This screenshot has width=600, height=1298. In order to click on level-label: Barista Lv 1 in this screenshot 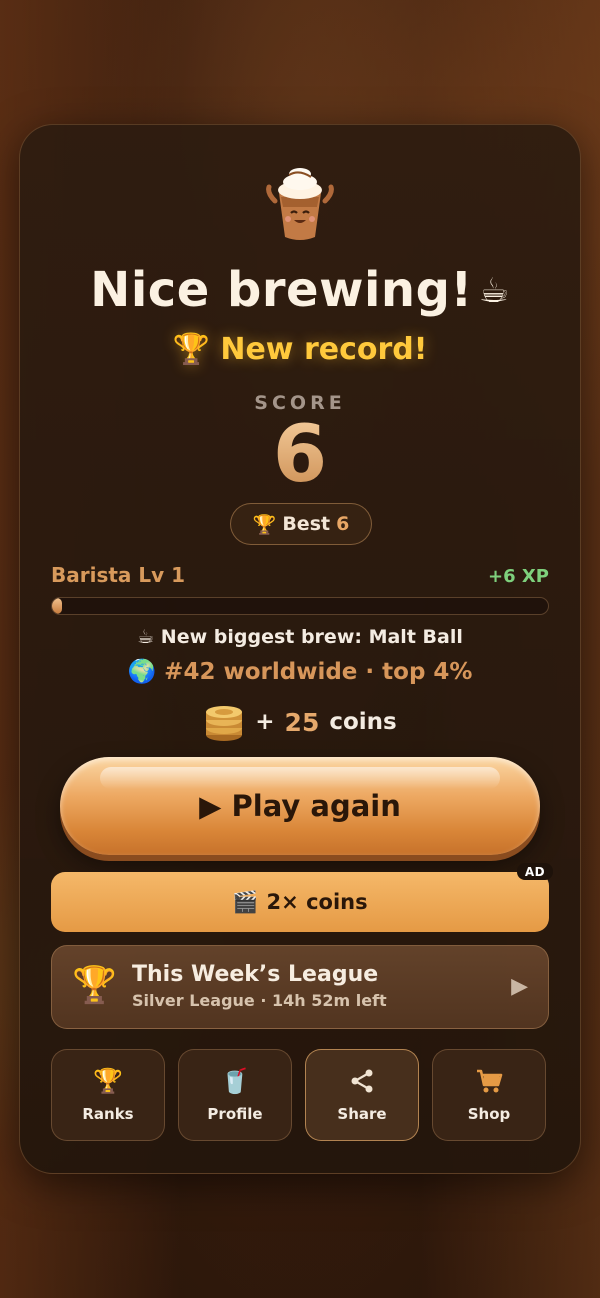, I will do `click(118, 575)`.